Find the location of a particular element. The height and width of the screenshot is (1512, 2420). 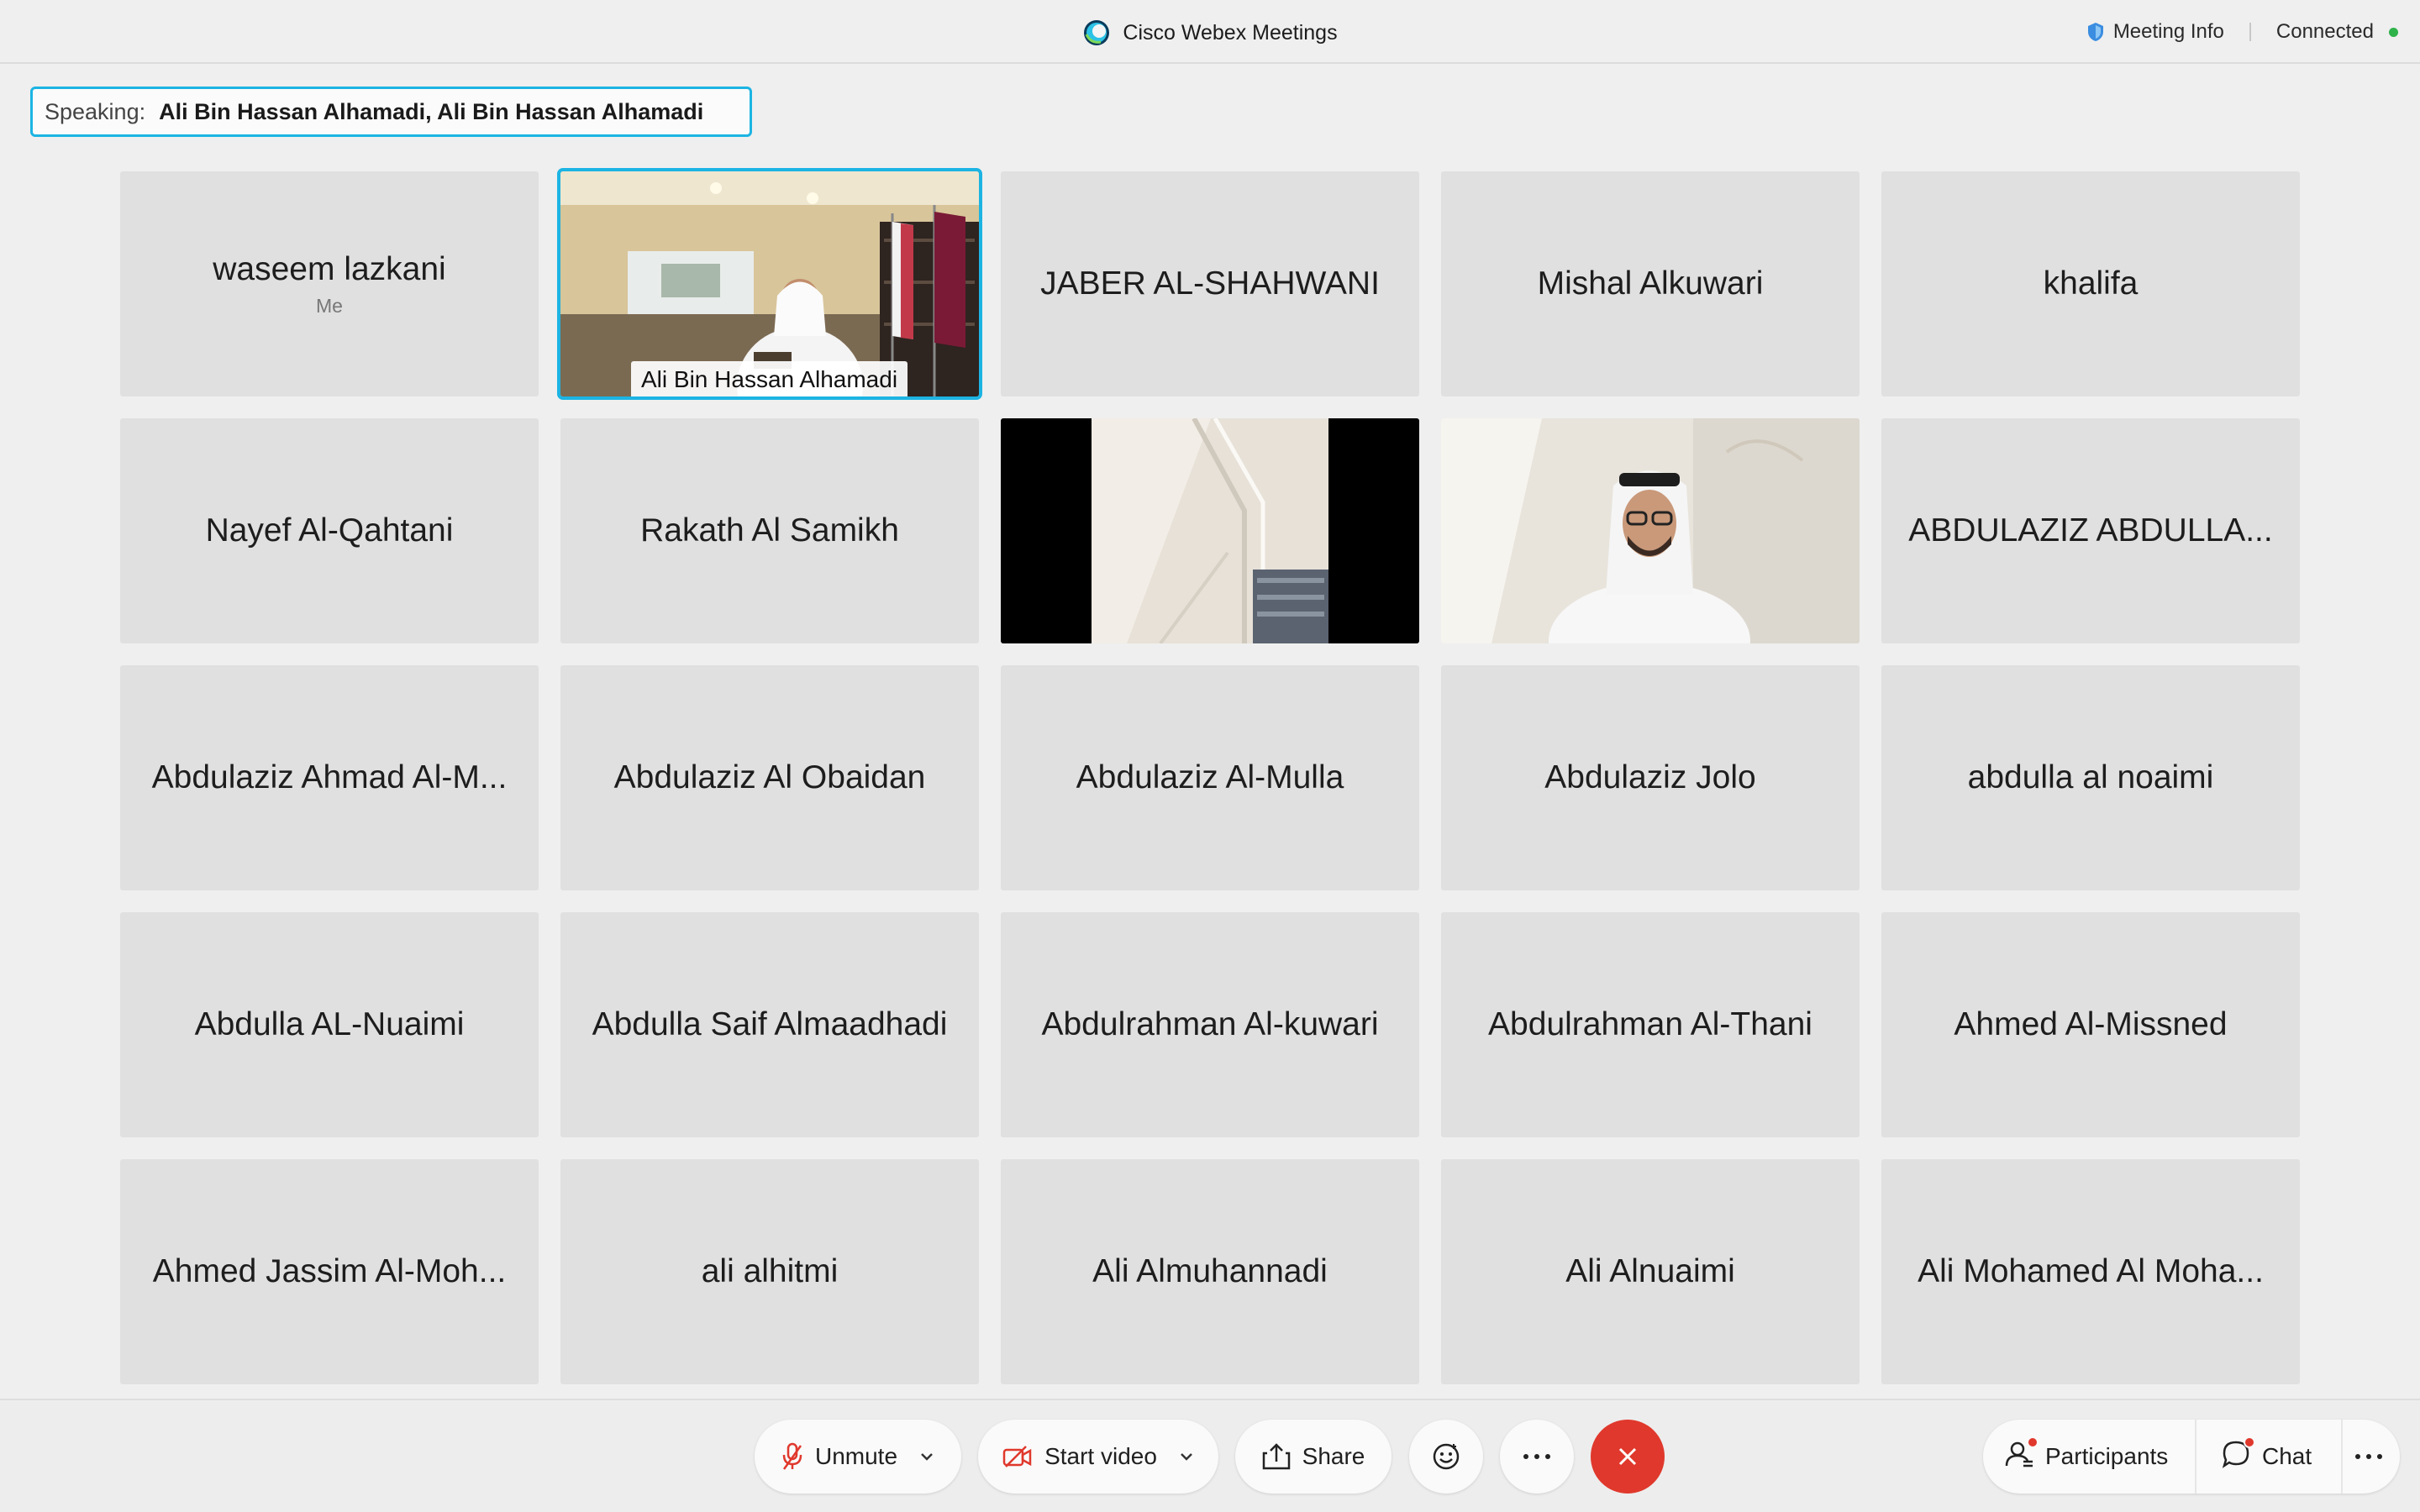

connection-status-text: Connected is located at coordinates (2325, 31).